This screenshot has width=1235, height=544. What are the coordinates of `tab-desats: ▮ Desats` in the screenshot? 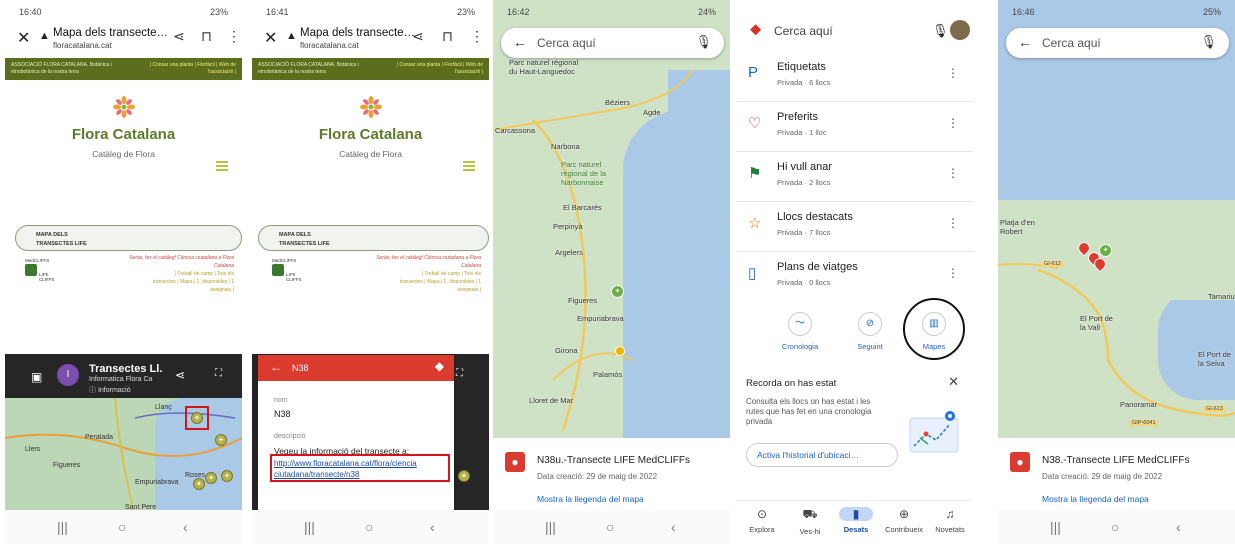 It's located at (856, 520).